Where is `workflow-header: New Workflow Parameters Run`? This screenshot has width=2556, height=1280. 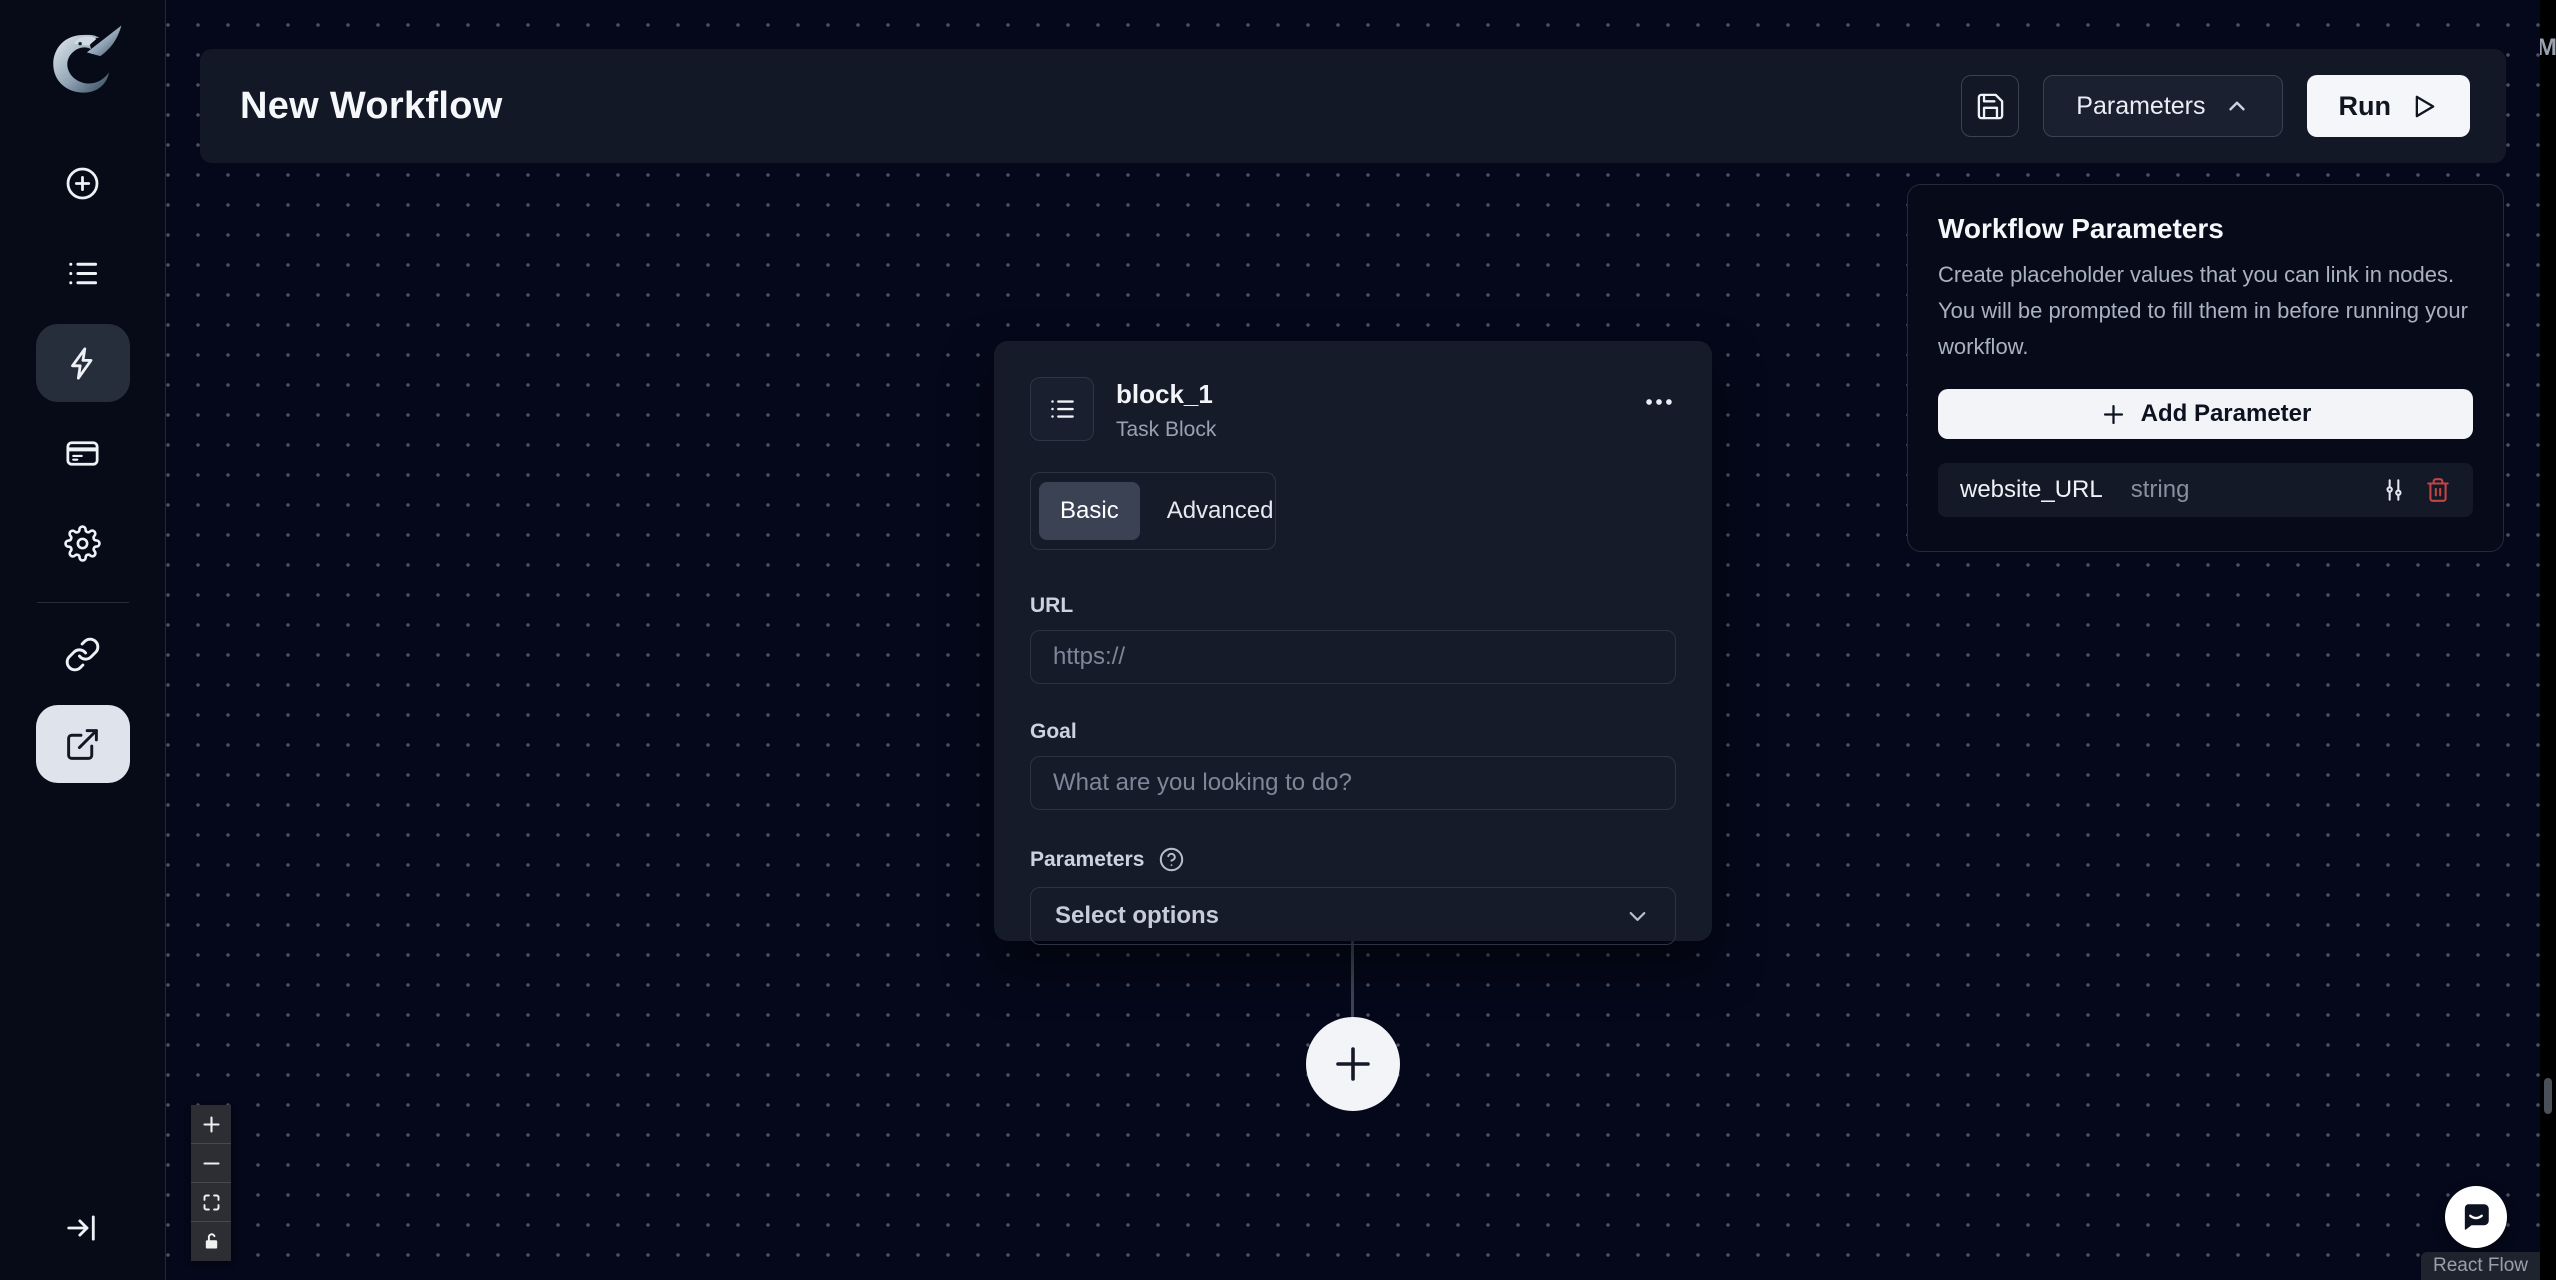 workflow-header: New Workflow Parameters Run is located at coordinates (1353, 106).